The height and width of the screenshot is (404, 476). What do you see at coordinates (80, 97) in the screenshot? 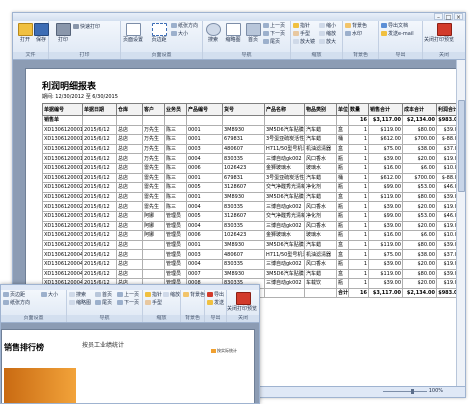
I see `report-date-range: 期间: 12/30/2012 至 6/30/2015` at bounding box center [80, 97].